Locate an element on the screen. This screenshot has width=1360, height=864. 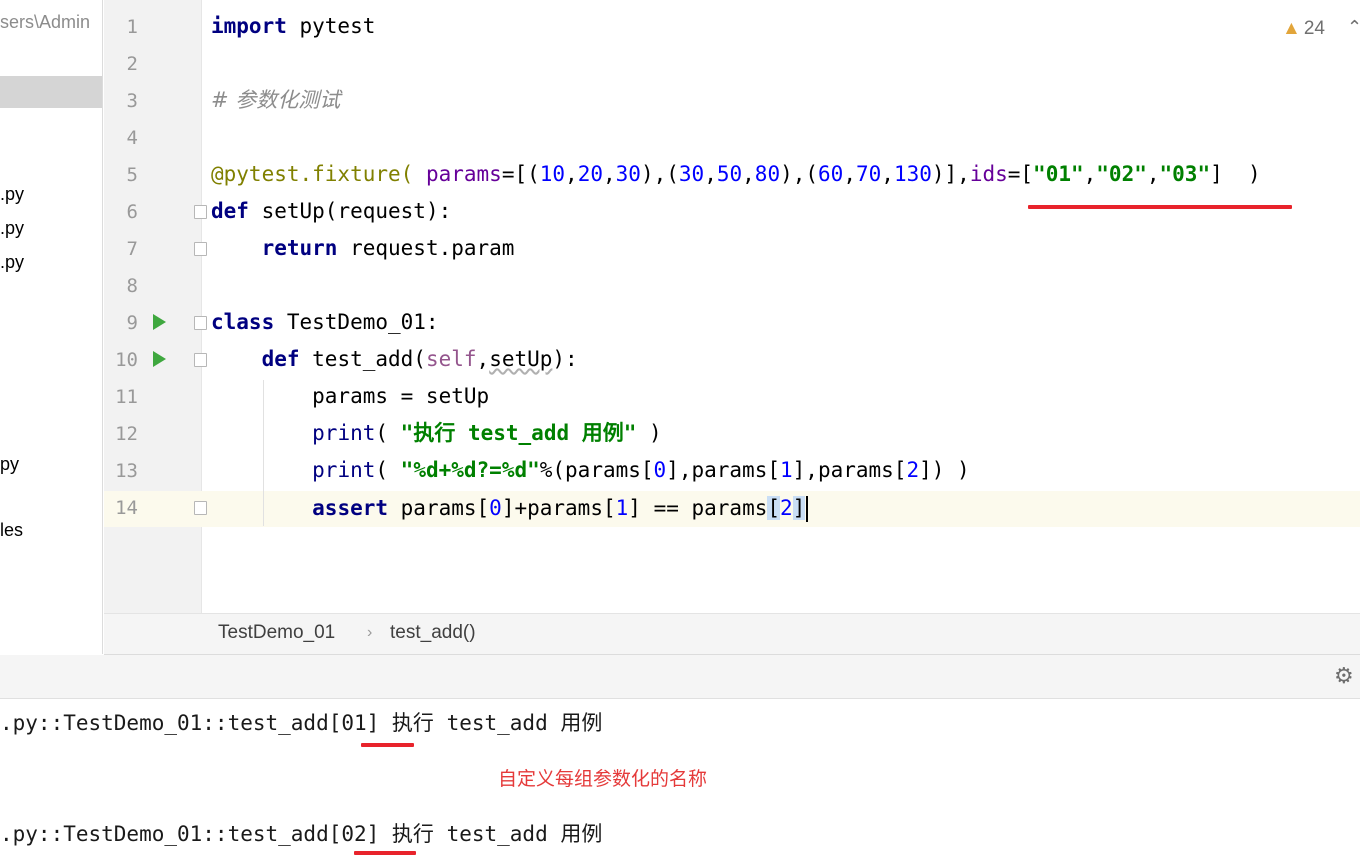
line-number: 8 is located at coordinates (132, 286).